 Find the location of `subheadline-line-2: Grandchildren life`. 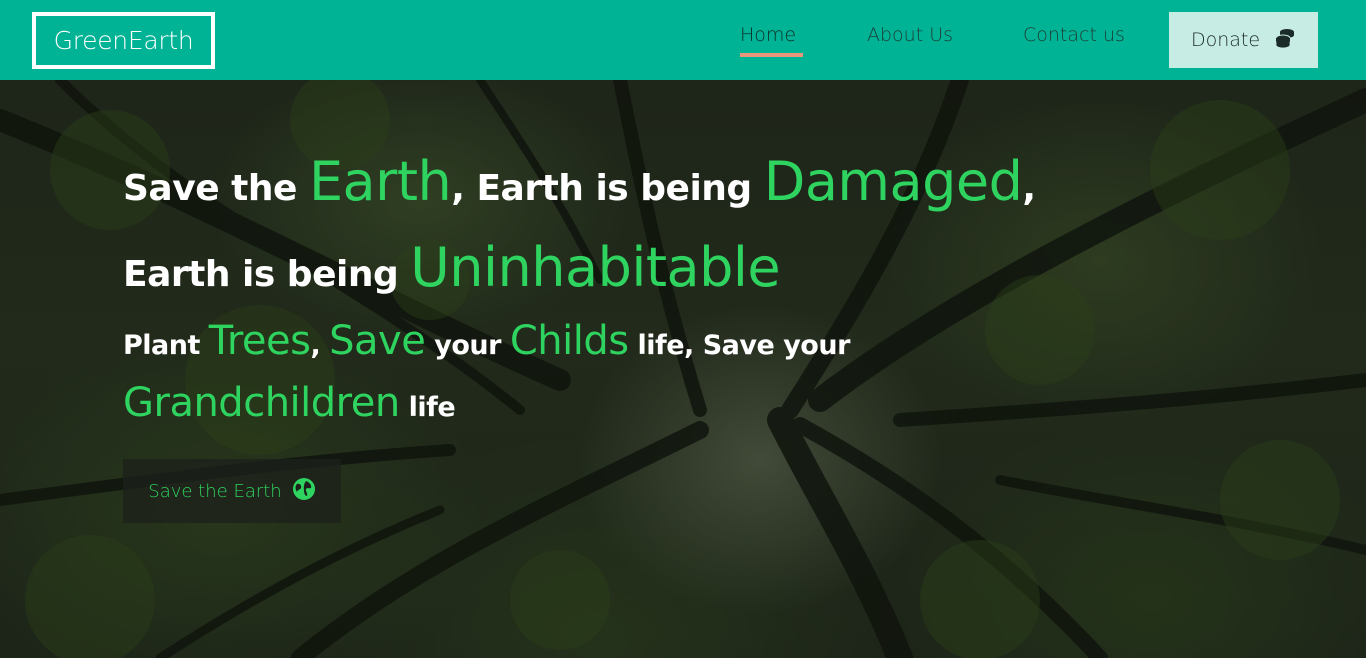

subheadline-line-2: Grandchildren life is located at coordinates (289, 403).